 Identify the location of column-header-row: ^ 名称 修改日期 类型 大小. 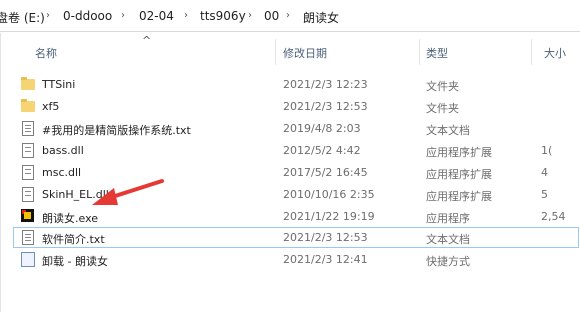
(290, 49).